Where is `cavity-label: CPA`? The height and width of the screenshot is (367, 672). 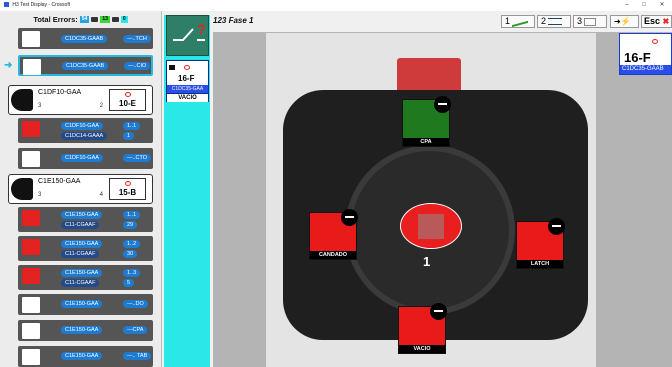 cavity-label: CPA is located at coordinates (426, 142).